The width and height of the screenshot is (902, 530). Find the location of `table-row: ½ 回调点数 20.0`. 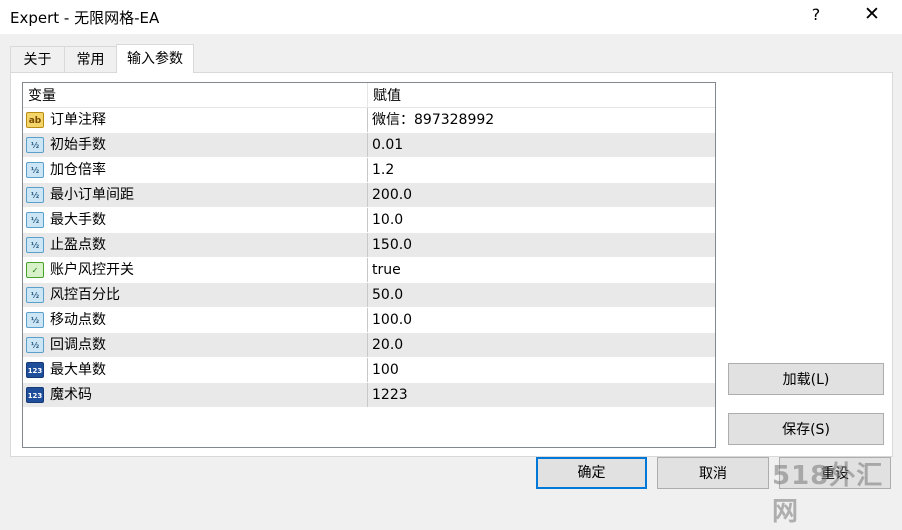

table-row: ½ 回调点数 20.0 is located at coordinates (369, 345).